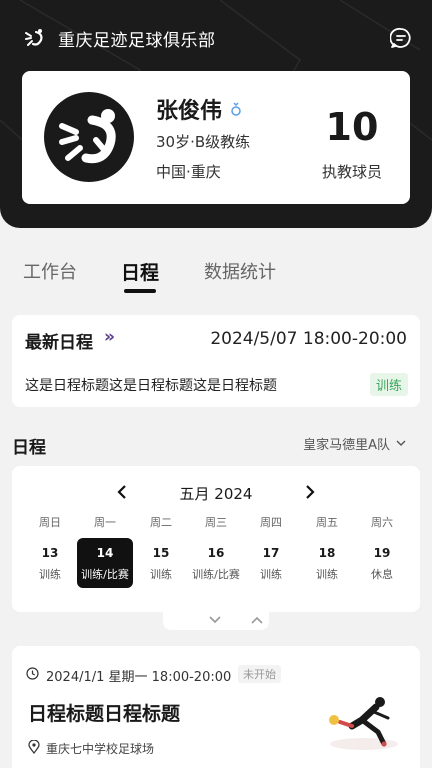 The width and height of the screenshot is (432, 768). Describe the element at coordinates (401, 38) in the screenshot. I see `chat-icon` at that location.